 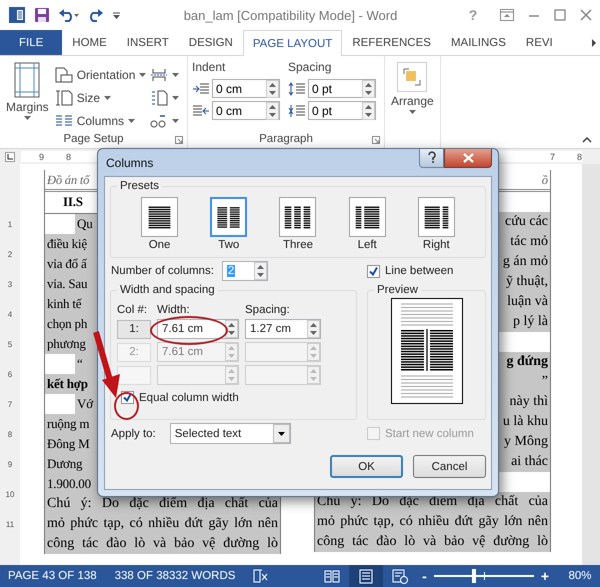 I want to click on hyphenation-icon, so click(x=159, y=121).